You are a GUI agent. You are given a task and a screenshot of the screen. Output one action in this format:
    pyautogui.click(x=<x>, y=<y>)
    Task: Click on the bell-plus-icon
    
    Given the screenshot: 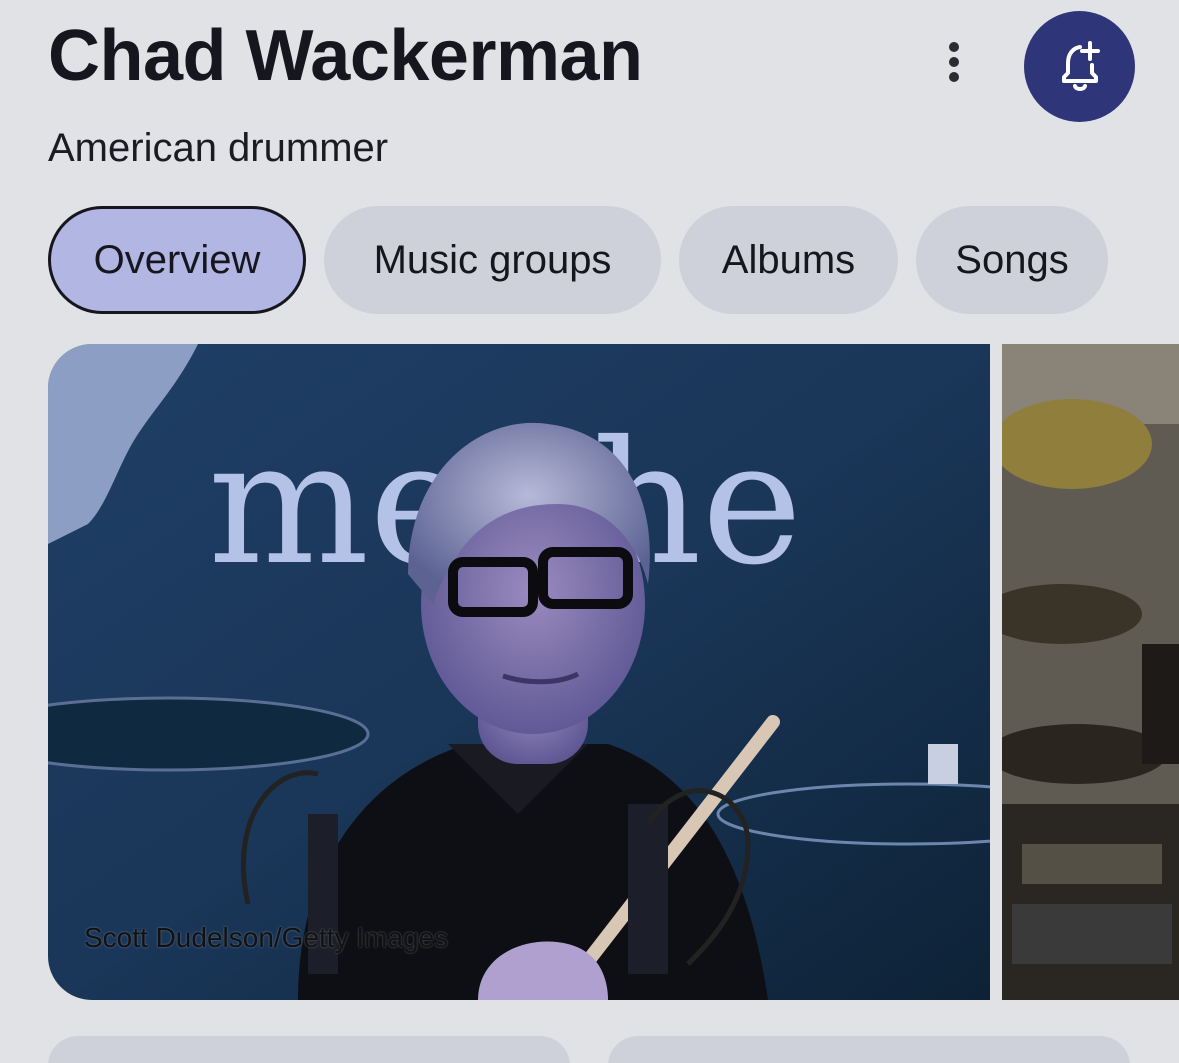 What is the action you would take?
    pyautogui.click(x=1080, y=65)
    